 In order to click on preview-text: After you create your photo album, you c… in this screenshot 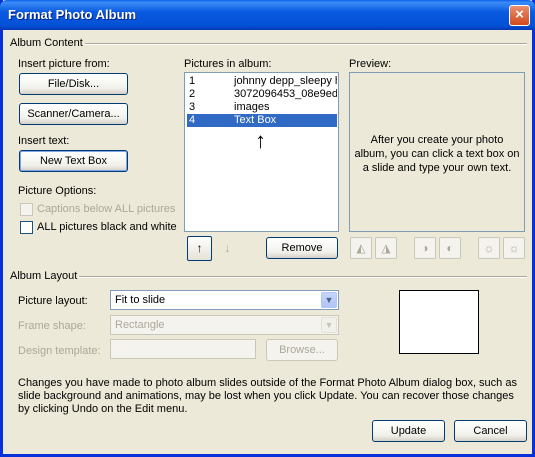, I will do `click(437, 154)`.